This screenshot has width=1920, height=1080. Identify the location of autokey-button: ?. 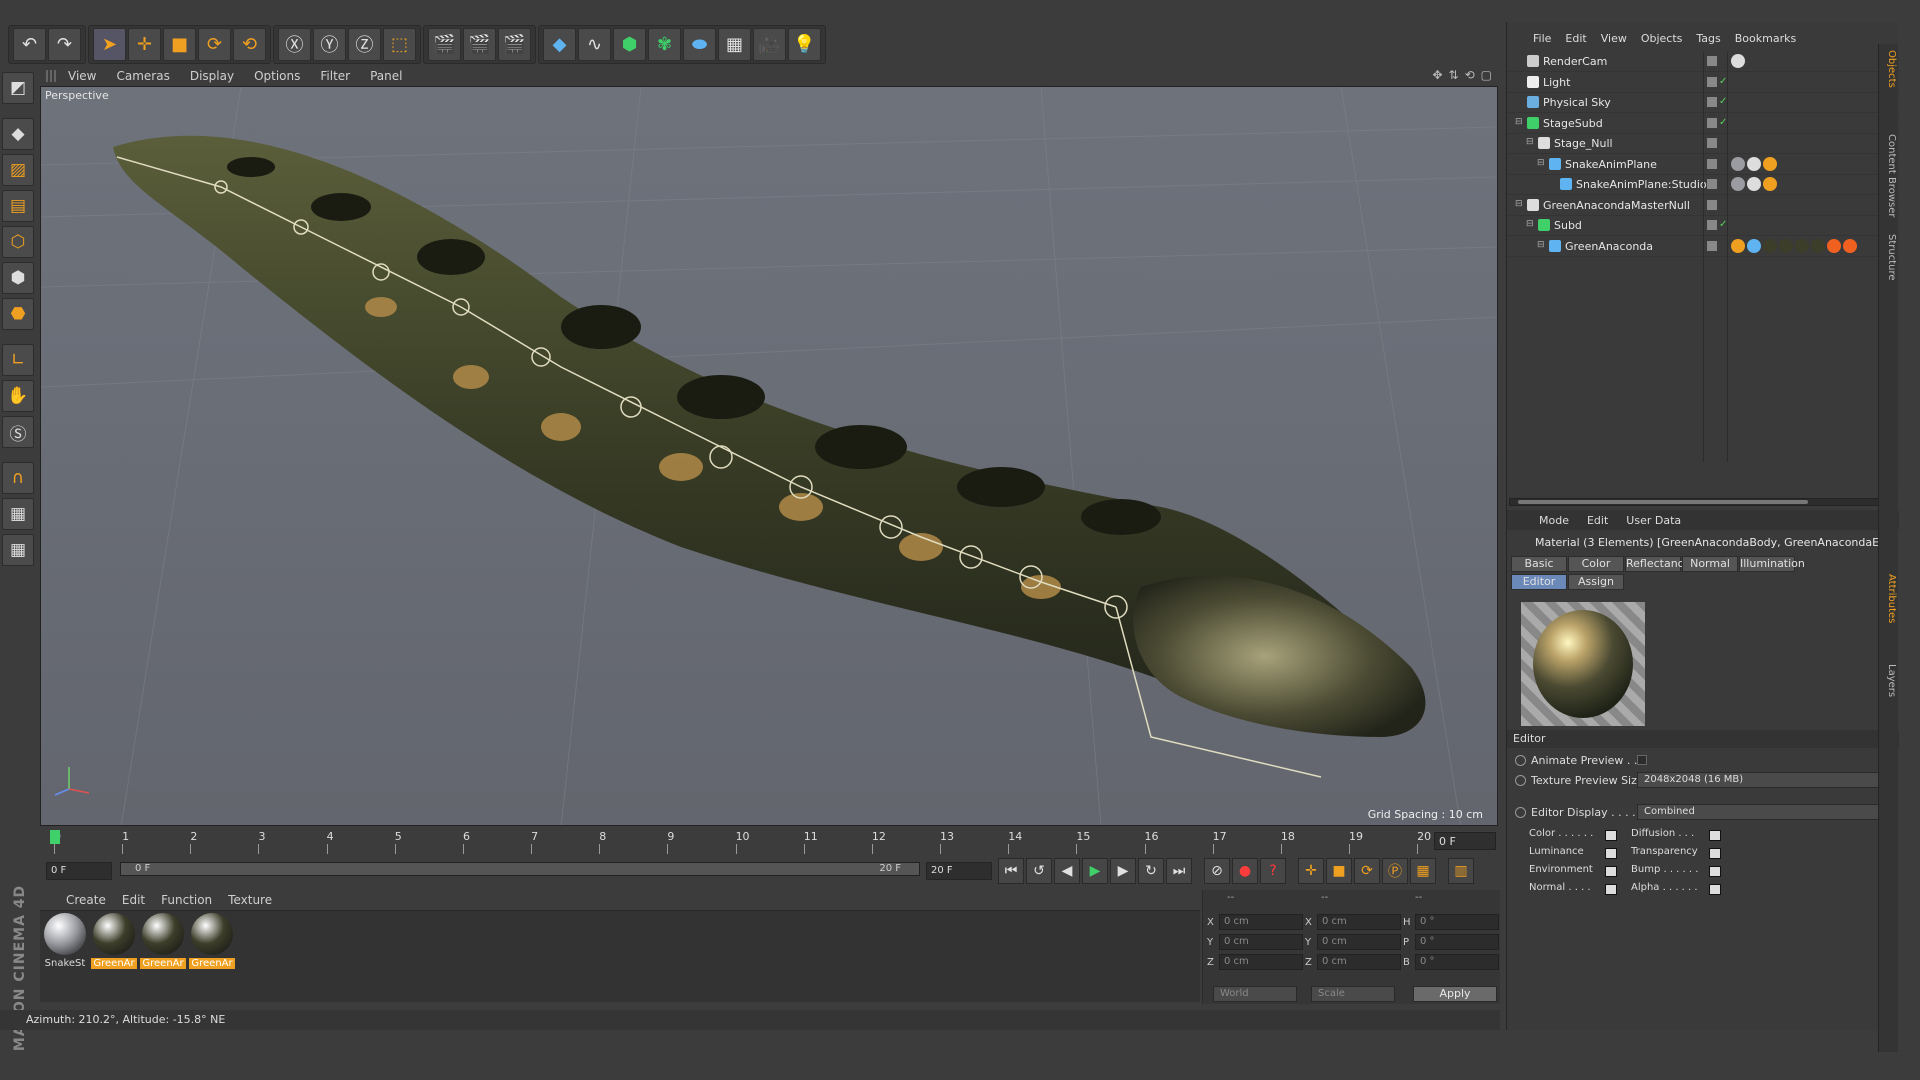
(1273, 871).